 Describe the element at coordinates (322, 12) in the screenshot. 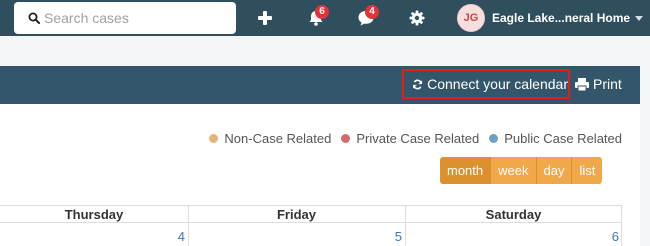

I see `notifications-badge: 6` at that location.